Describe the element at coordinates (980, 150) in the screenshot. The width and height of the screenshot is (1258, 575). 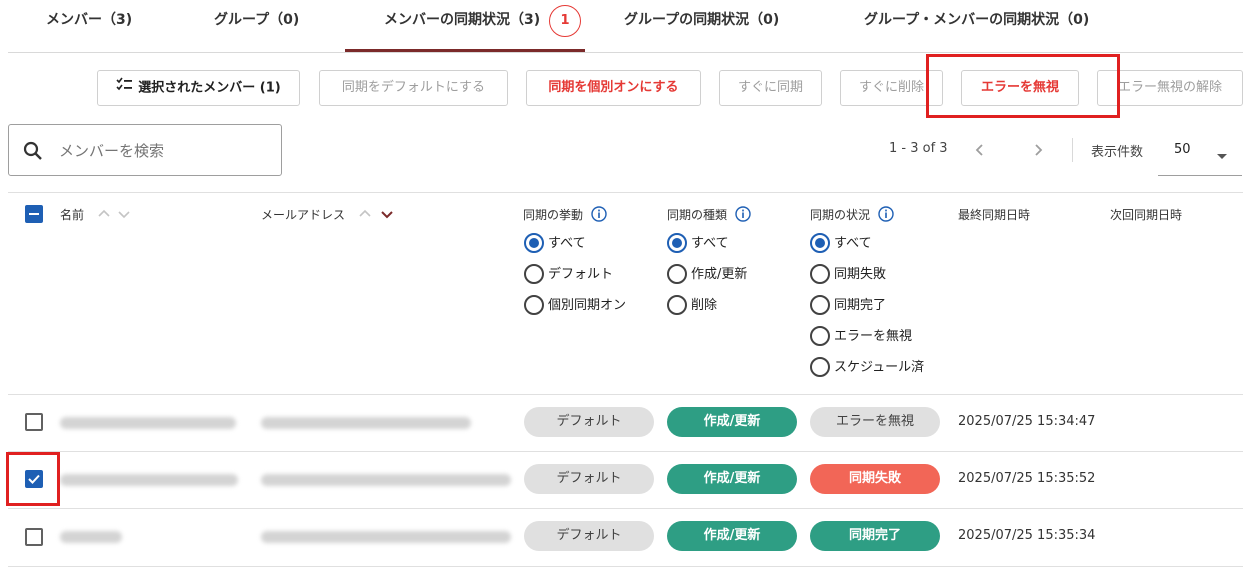
I see `prev-page-icon` at that location.